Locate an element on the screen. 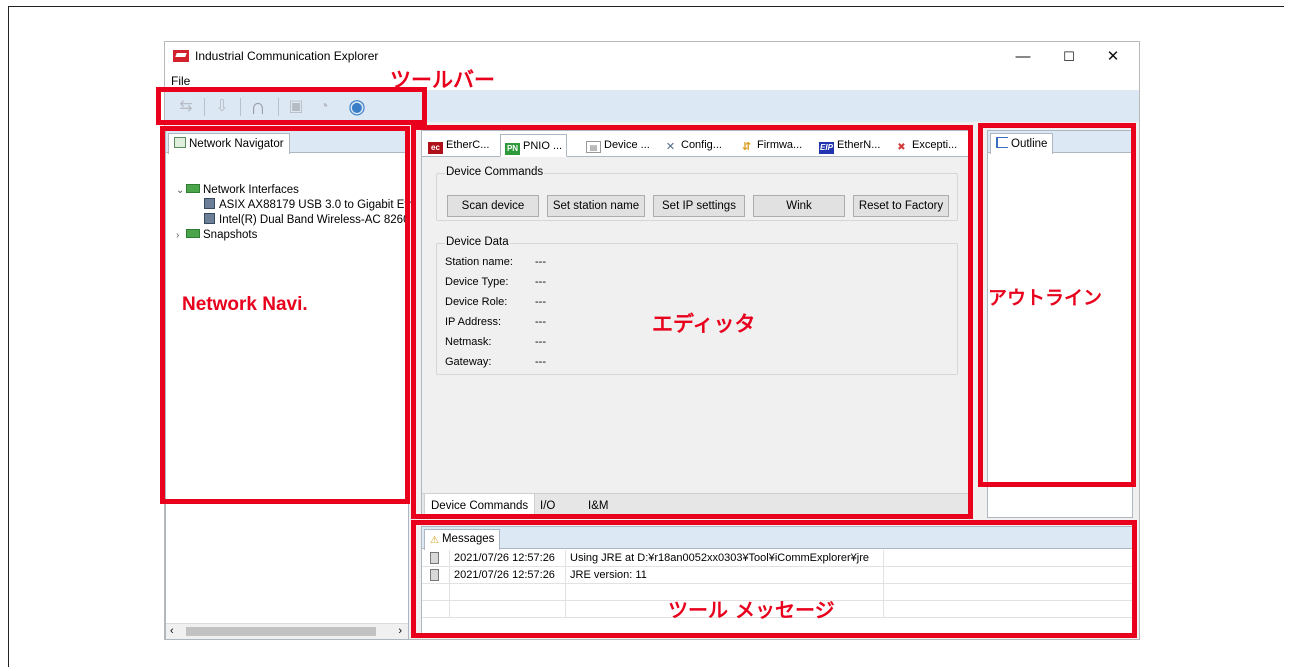  editor-annotation: エディッタ is located at coordinates (704, 324).